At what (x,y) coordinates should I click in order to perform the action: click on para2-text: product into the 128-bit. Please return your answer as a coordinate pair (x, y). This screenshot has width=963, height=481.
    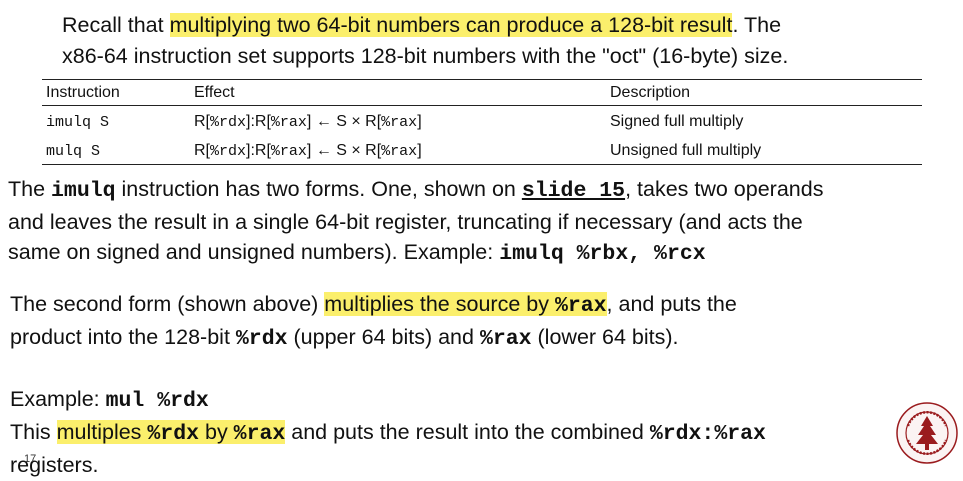
    Looking at the image, I should click on (123, 337).